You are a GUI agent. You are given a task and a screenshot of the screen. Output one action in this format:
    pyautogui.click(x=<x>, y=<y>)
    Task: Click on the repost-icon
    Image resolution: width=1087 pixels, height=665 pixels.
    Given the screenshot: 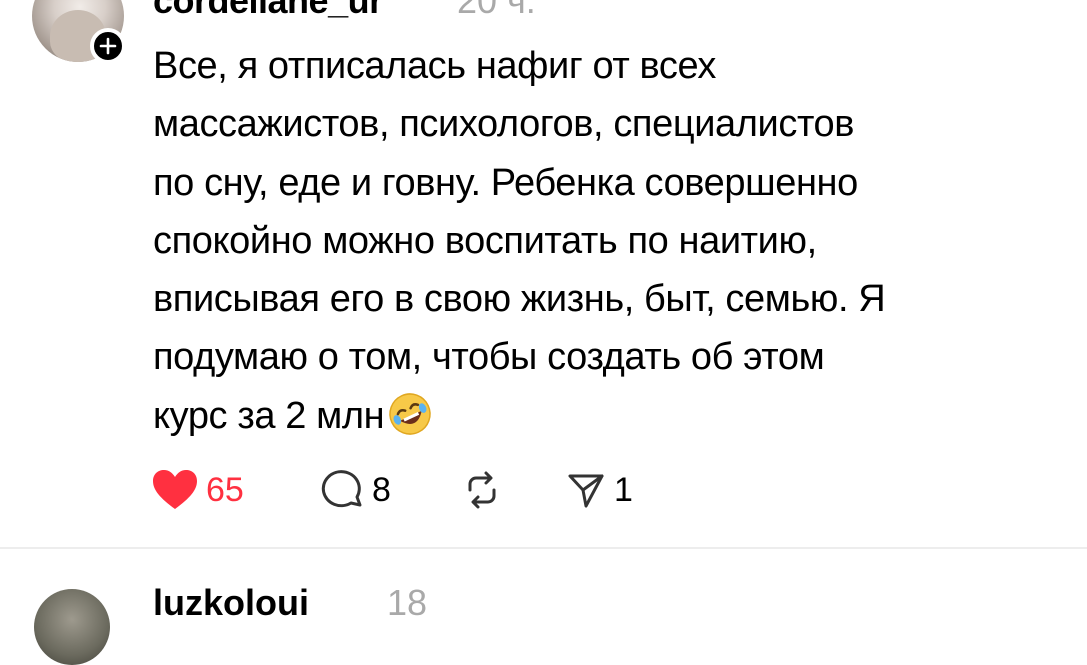 What is the action you would take?
    pyautogui.click(x=482, y=490)
    